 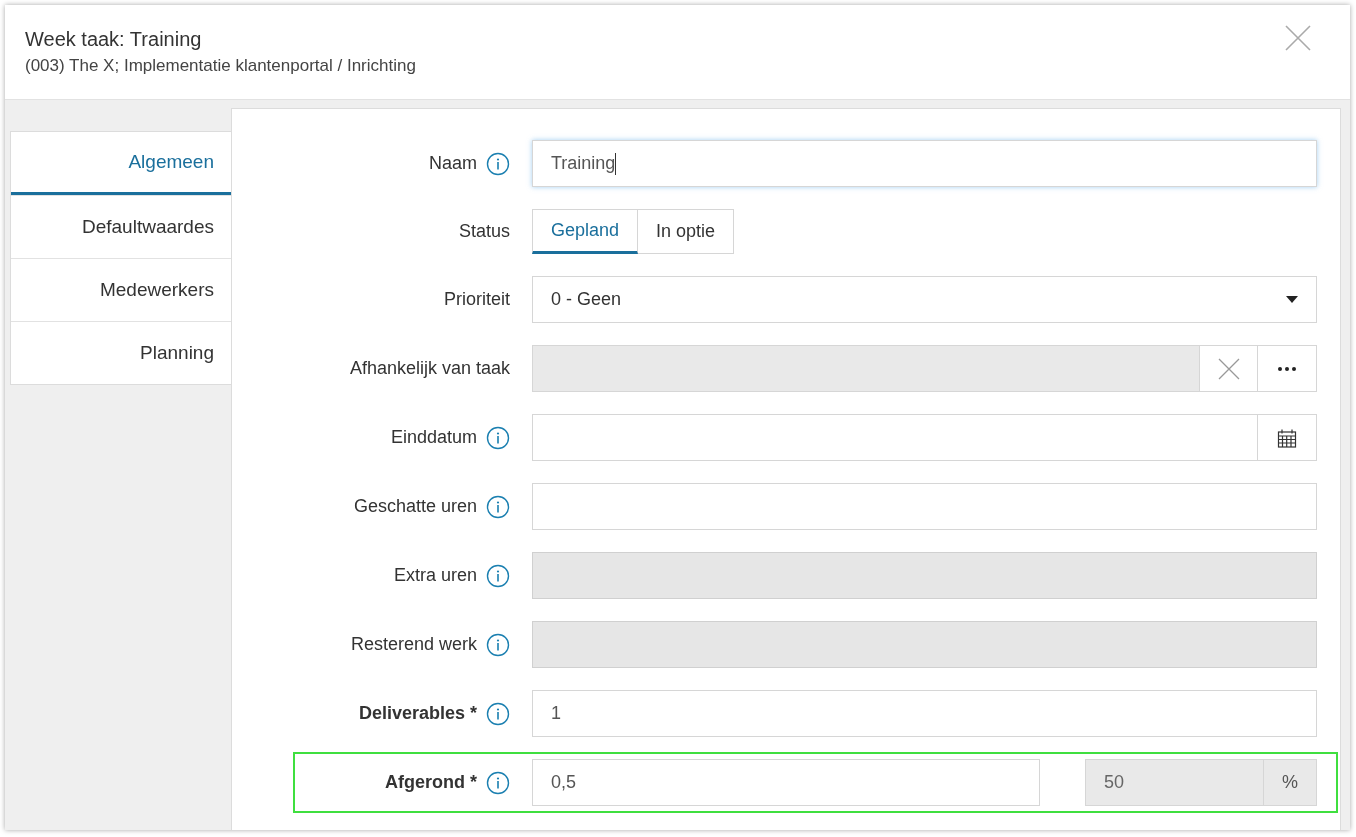 I want to click on field-label: Status, so click(x=484, y=231).